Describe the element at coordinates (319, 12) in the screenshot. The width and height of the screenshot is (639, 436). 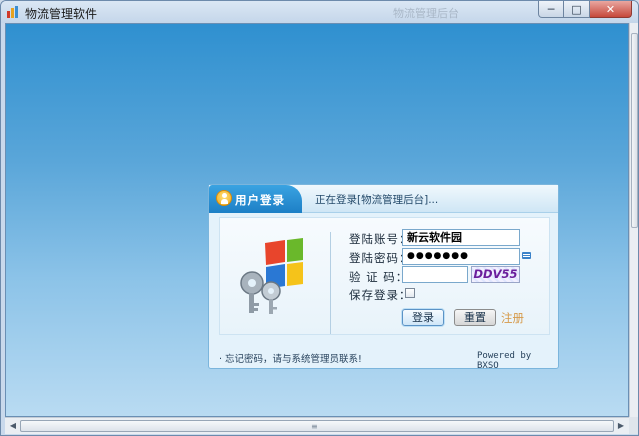
I see `title-bar: 物流管理软件 物流管理后台 ─ □ ✕` at that location.